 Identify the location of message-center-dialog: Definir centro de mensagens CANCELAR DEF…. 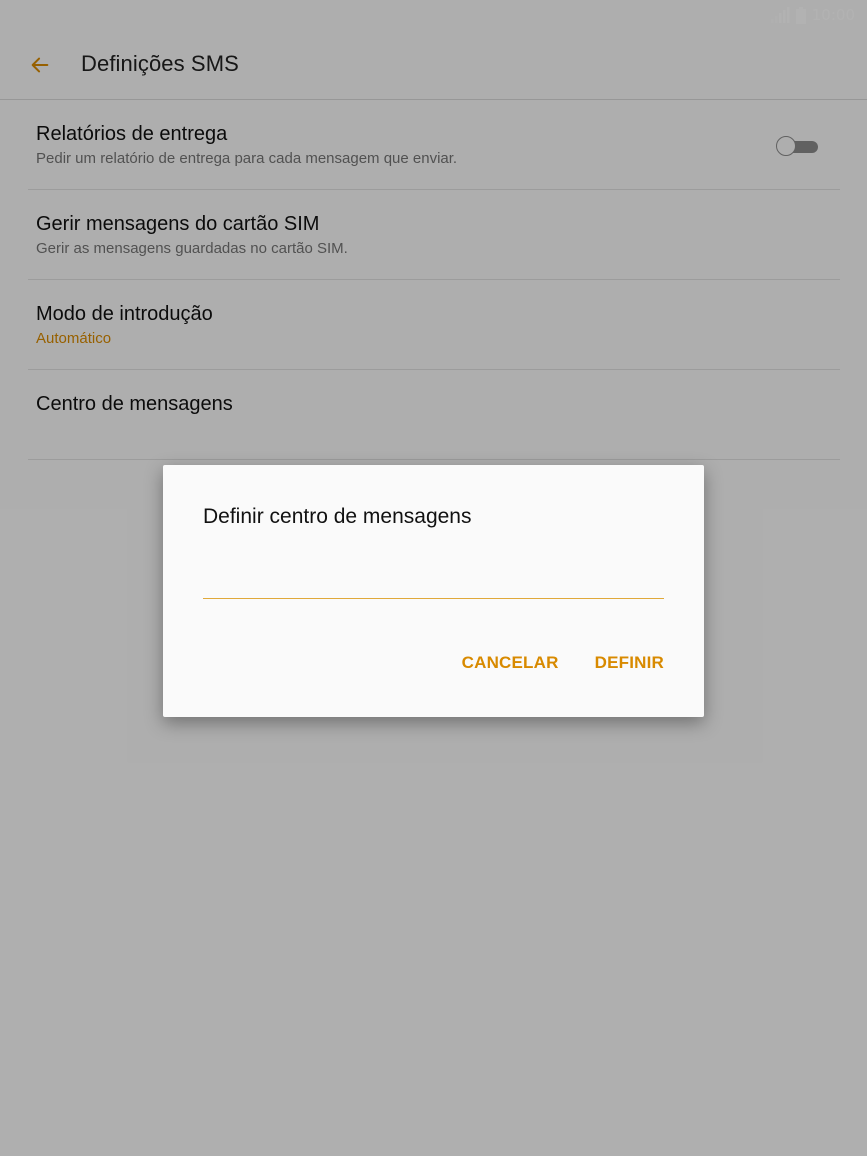
(433, 591).